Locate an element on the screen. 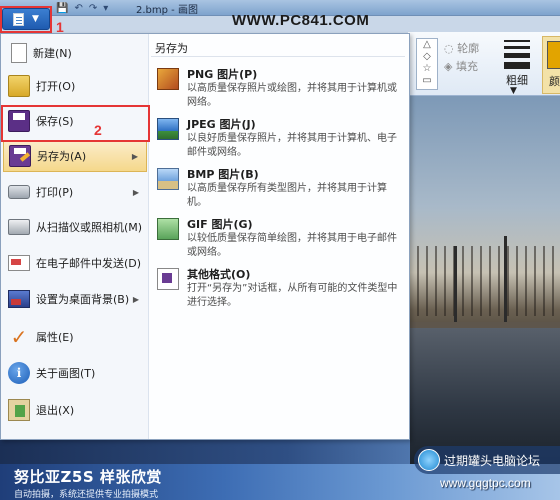 Image resolution: width=560 pixels, height=500 pixels. ribbon: △ ◇ ☆ ▭ ◌ 轮廓 ◈ 填充 粗细 ▼ 颜色 is located at coordinates (484, 64).